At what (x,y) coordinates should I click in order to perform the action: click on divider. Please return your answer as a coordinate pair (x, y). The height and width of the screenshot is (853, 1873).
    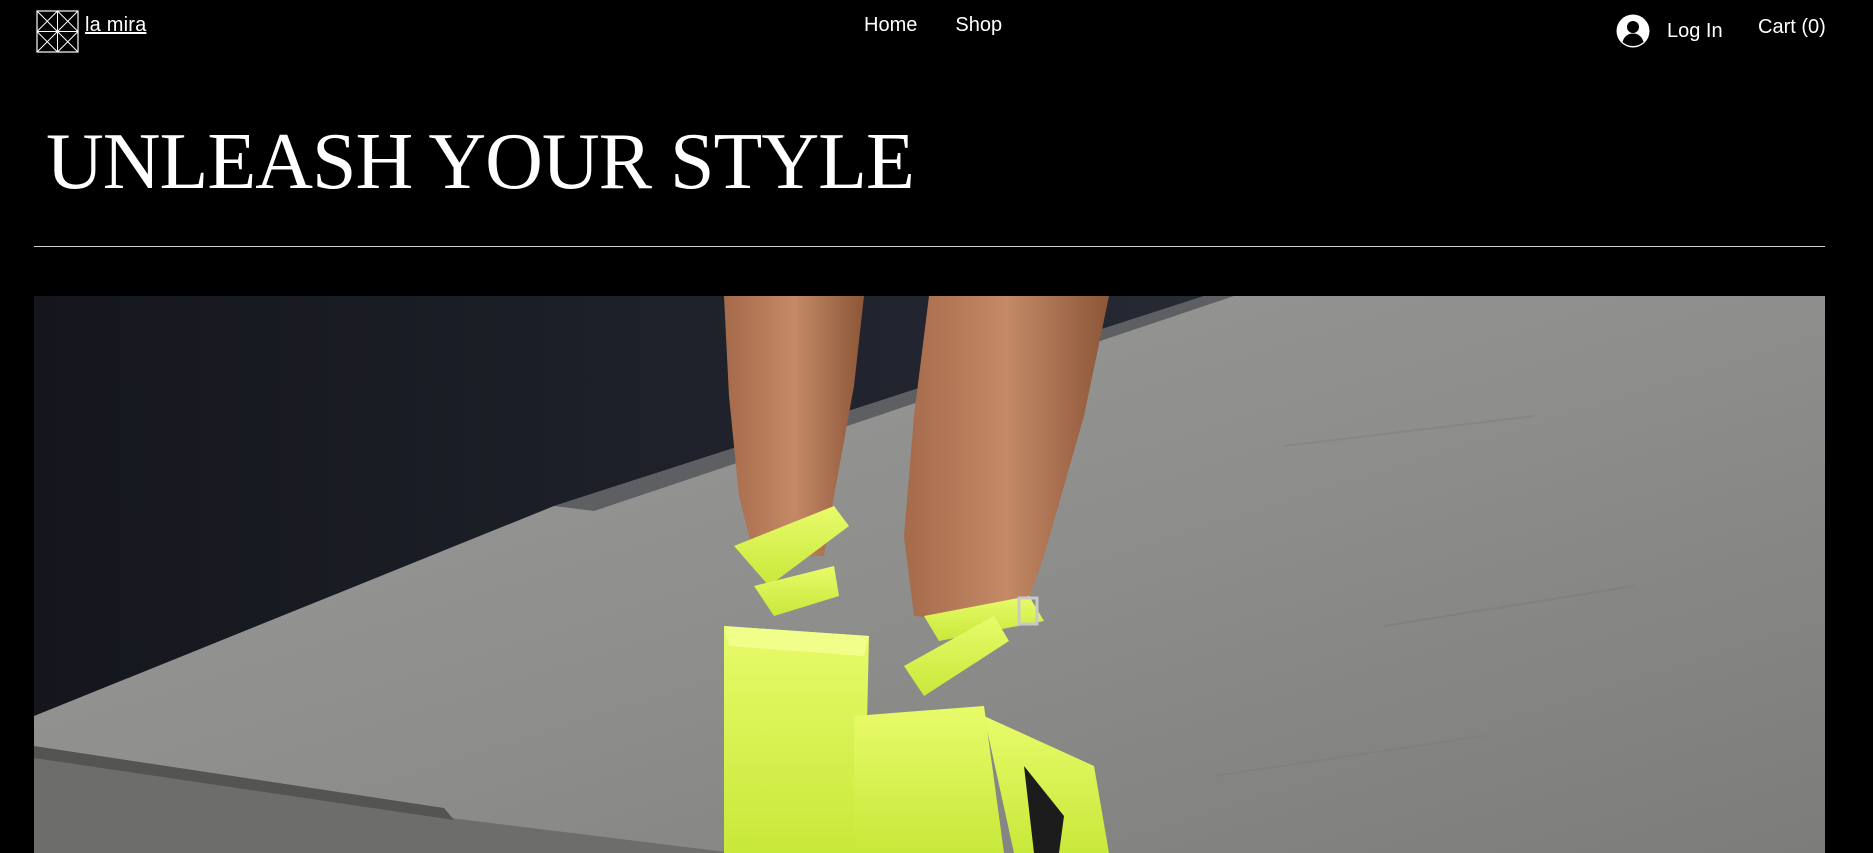
    Looking at the image, I should click on (929, 246).